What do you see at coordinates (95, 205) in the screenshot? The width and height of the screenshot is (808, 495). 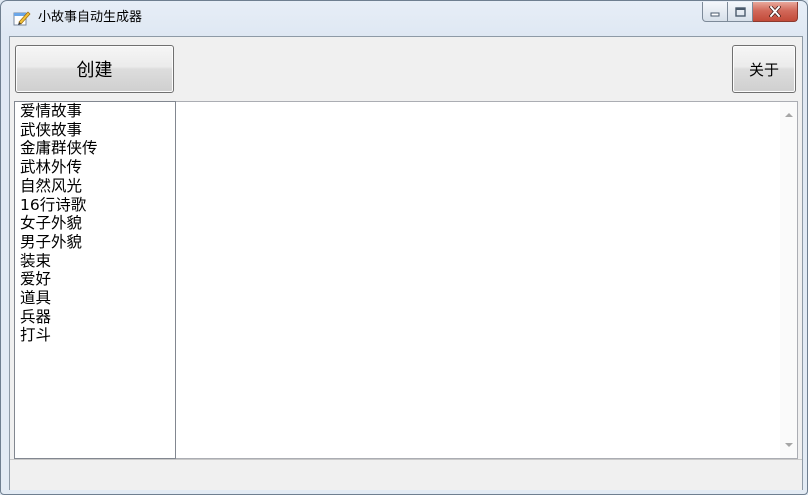 I see `list-item: 16行诗歌` at bounding box center [95, 205].